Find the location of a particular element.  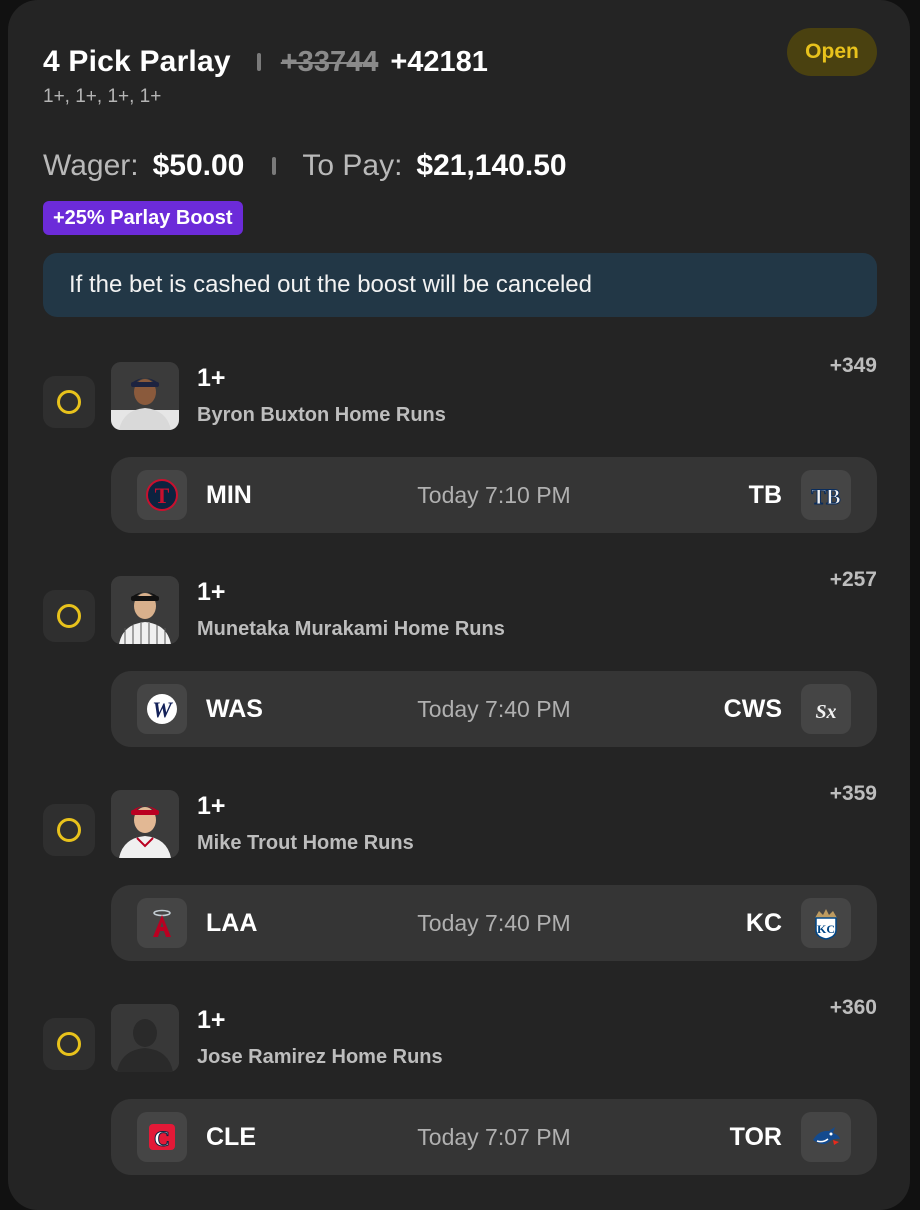

game-matchup: C CLE Today 7:07 PM TOR is located at coordinates (494, 1137).